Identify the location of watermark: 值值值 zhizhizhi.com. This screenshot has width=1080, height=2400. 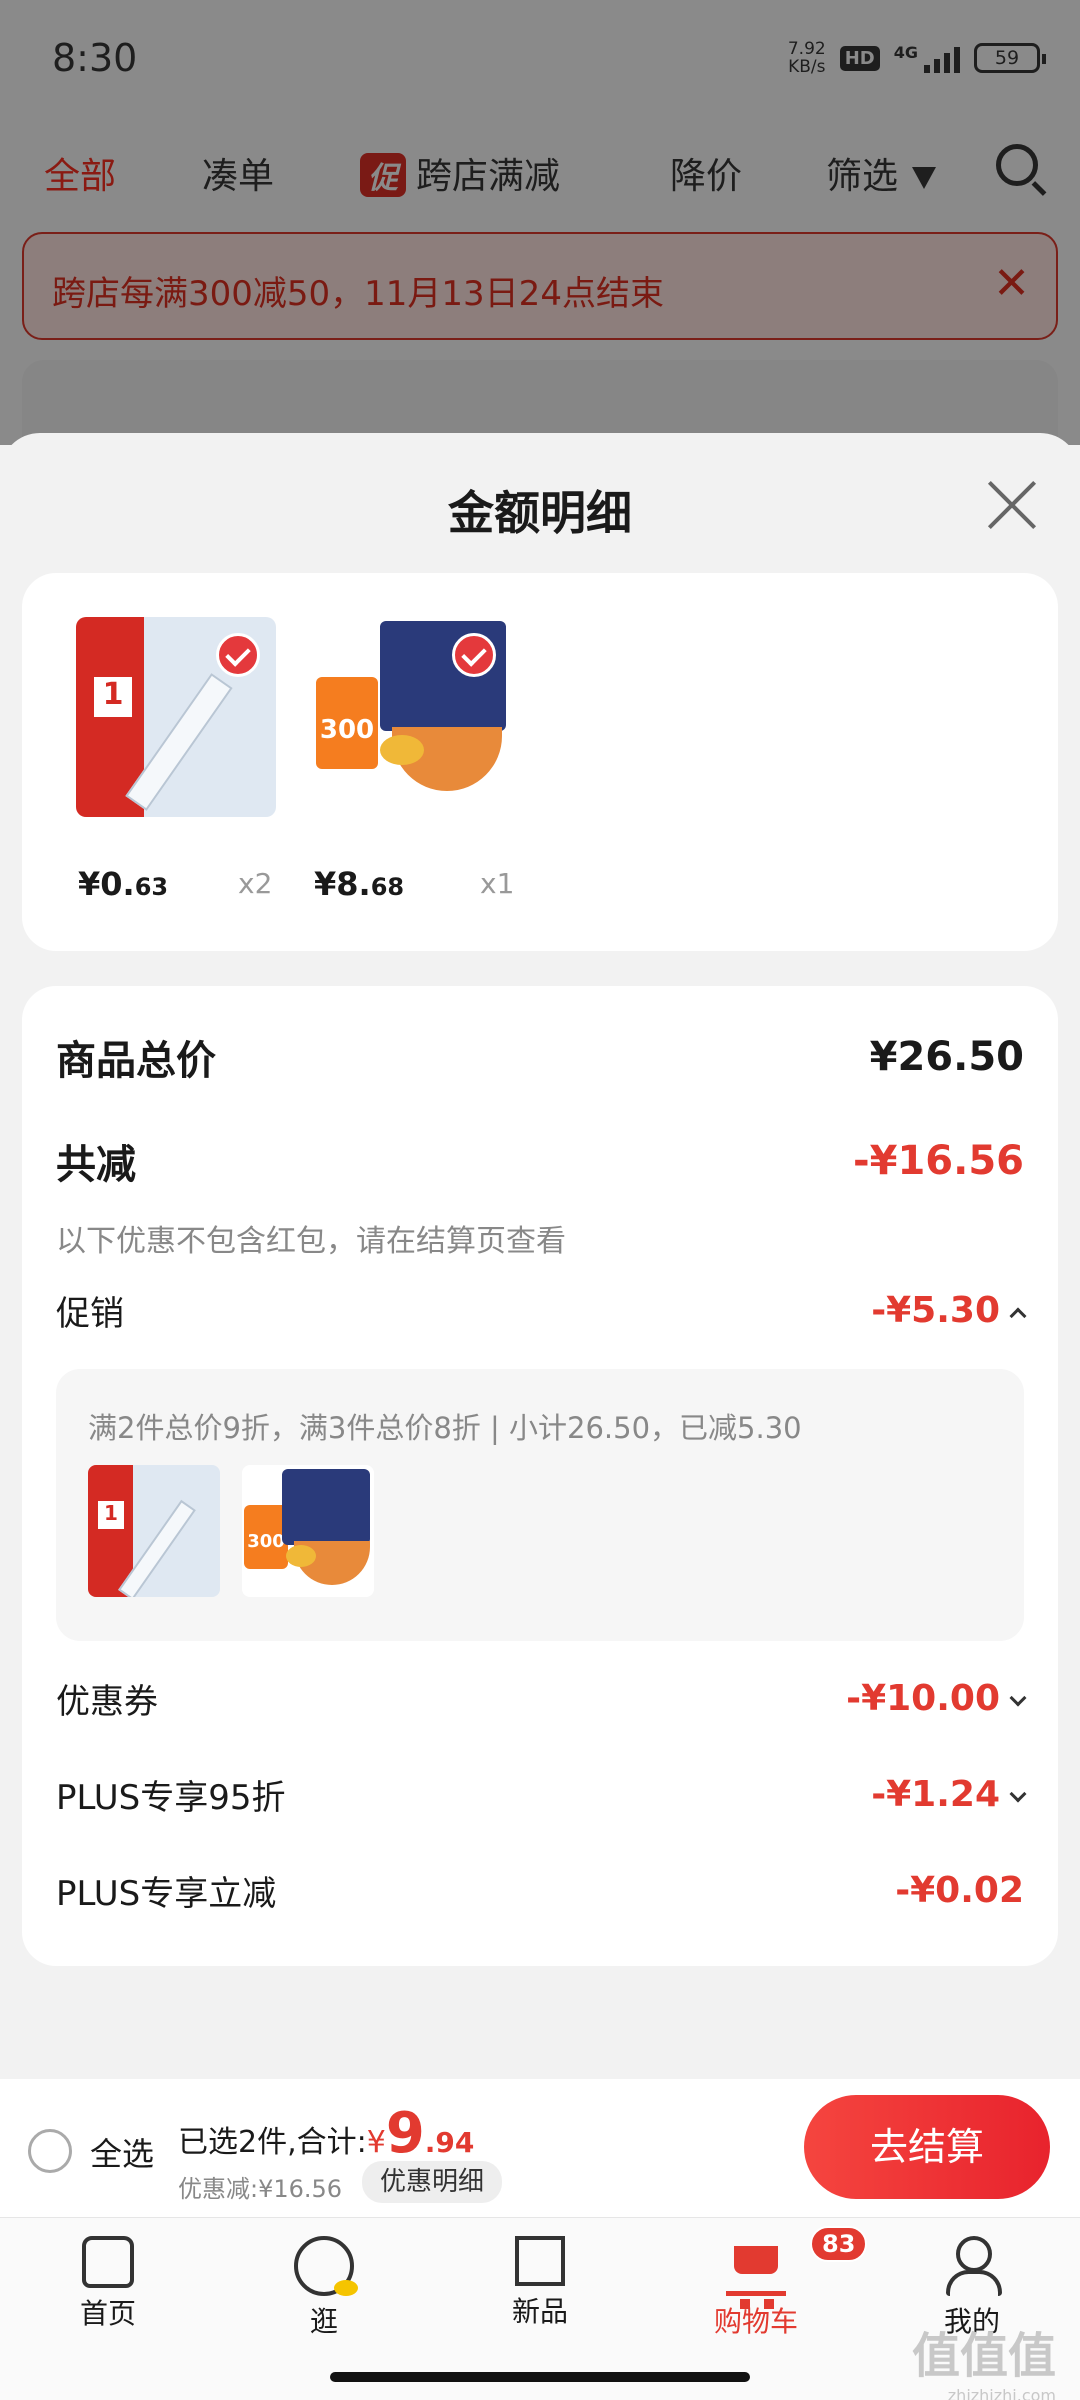
(983, 2364).